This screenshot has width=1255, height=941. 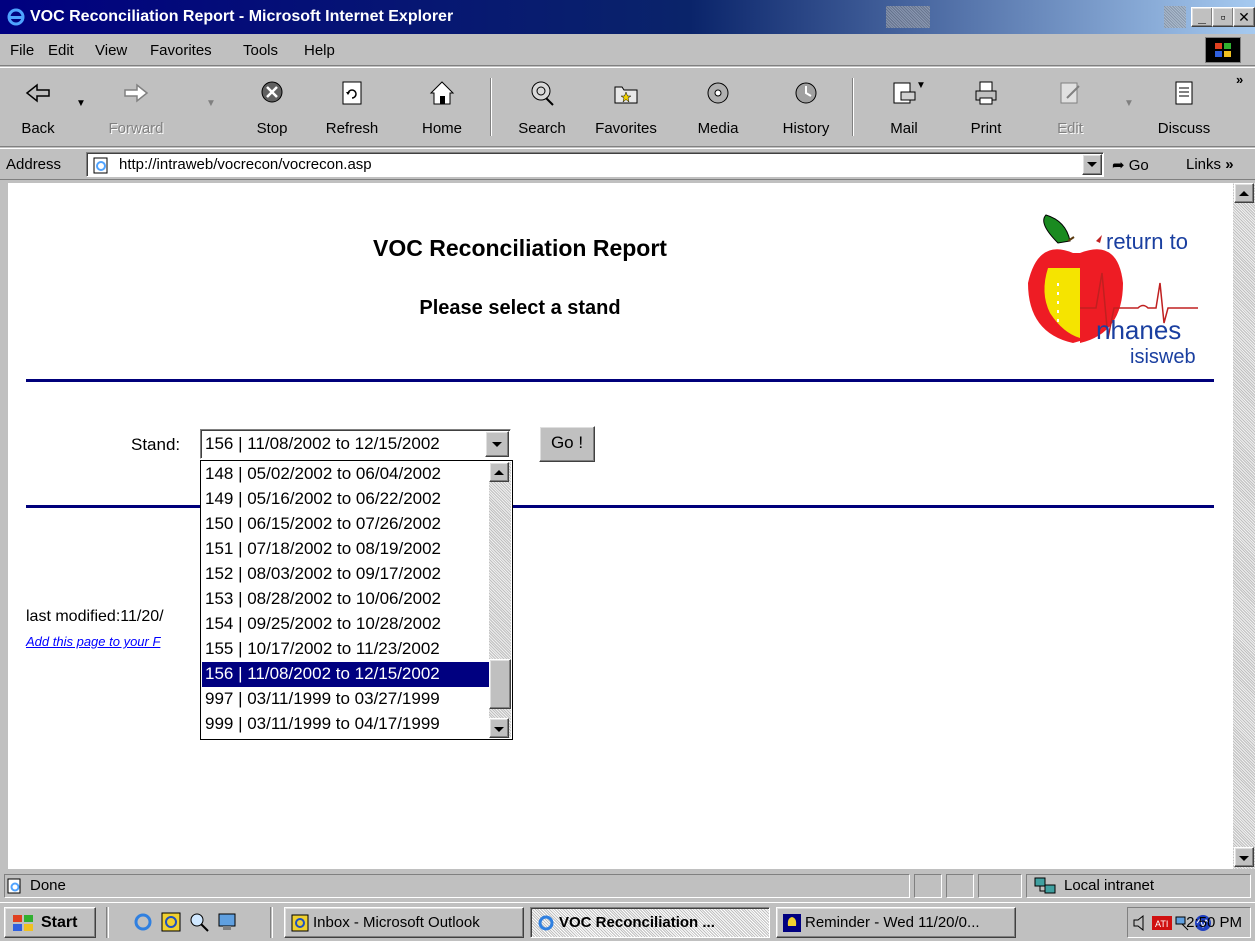 What do you see at coordinates (81, 103) in the screenshot?
I see `back-dropdown-icon: ▼` at bounding box center [81, 103].